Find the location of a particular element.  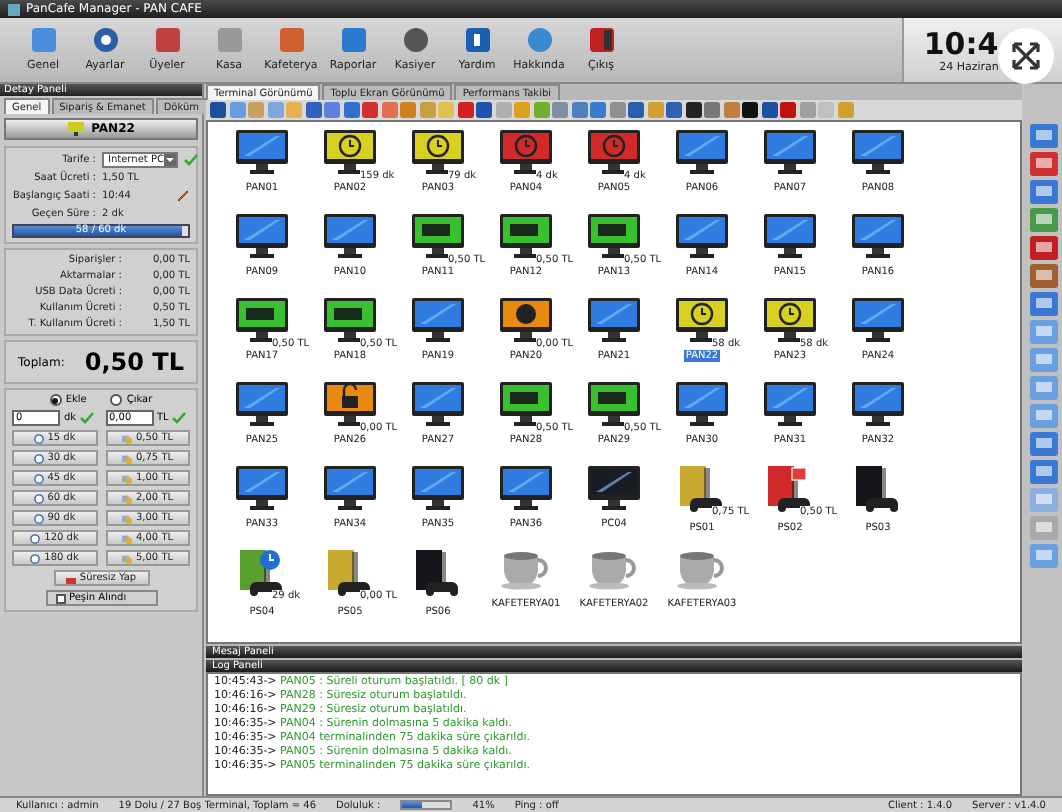

gear-icon is located at coordinates (105, 40).